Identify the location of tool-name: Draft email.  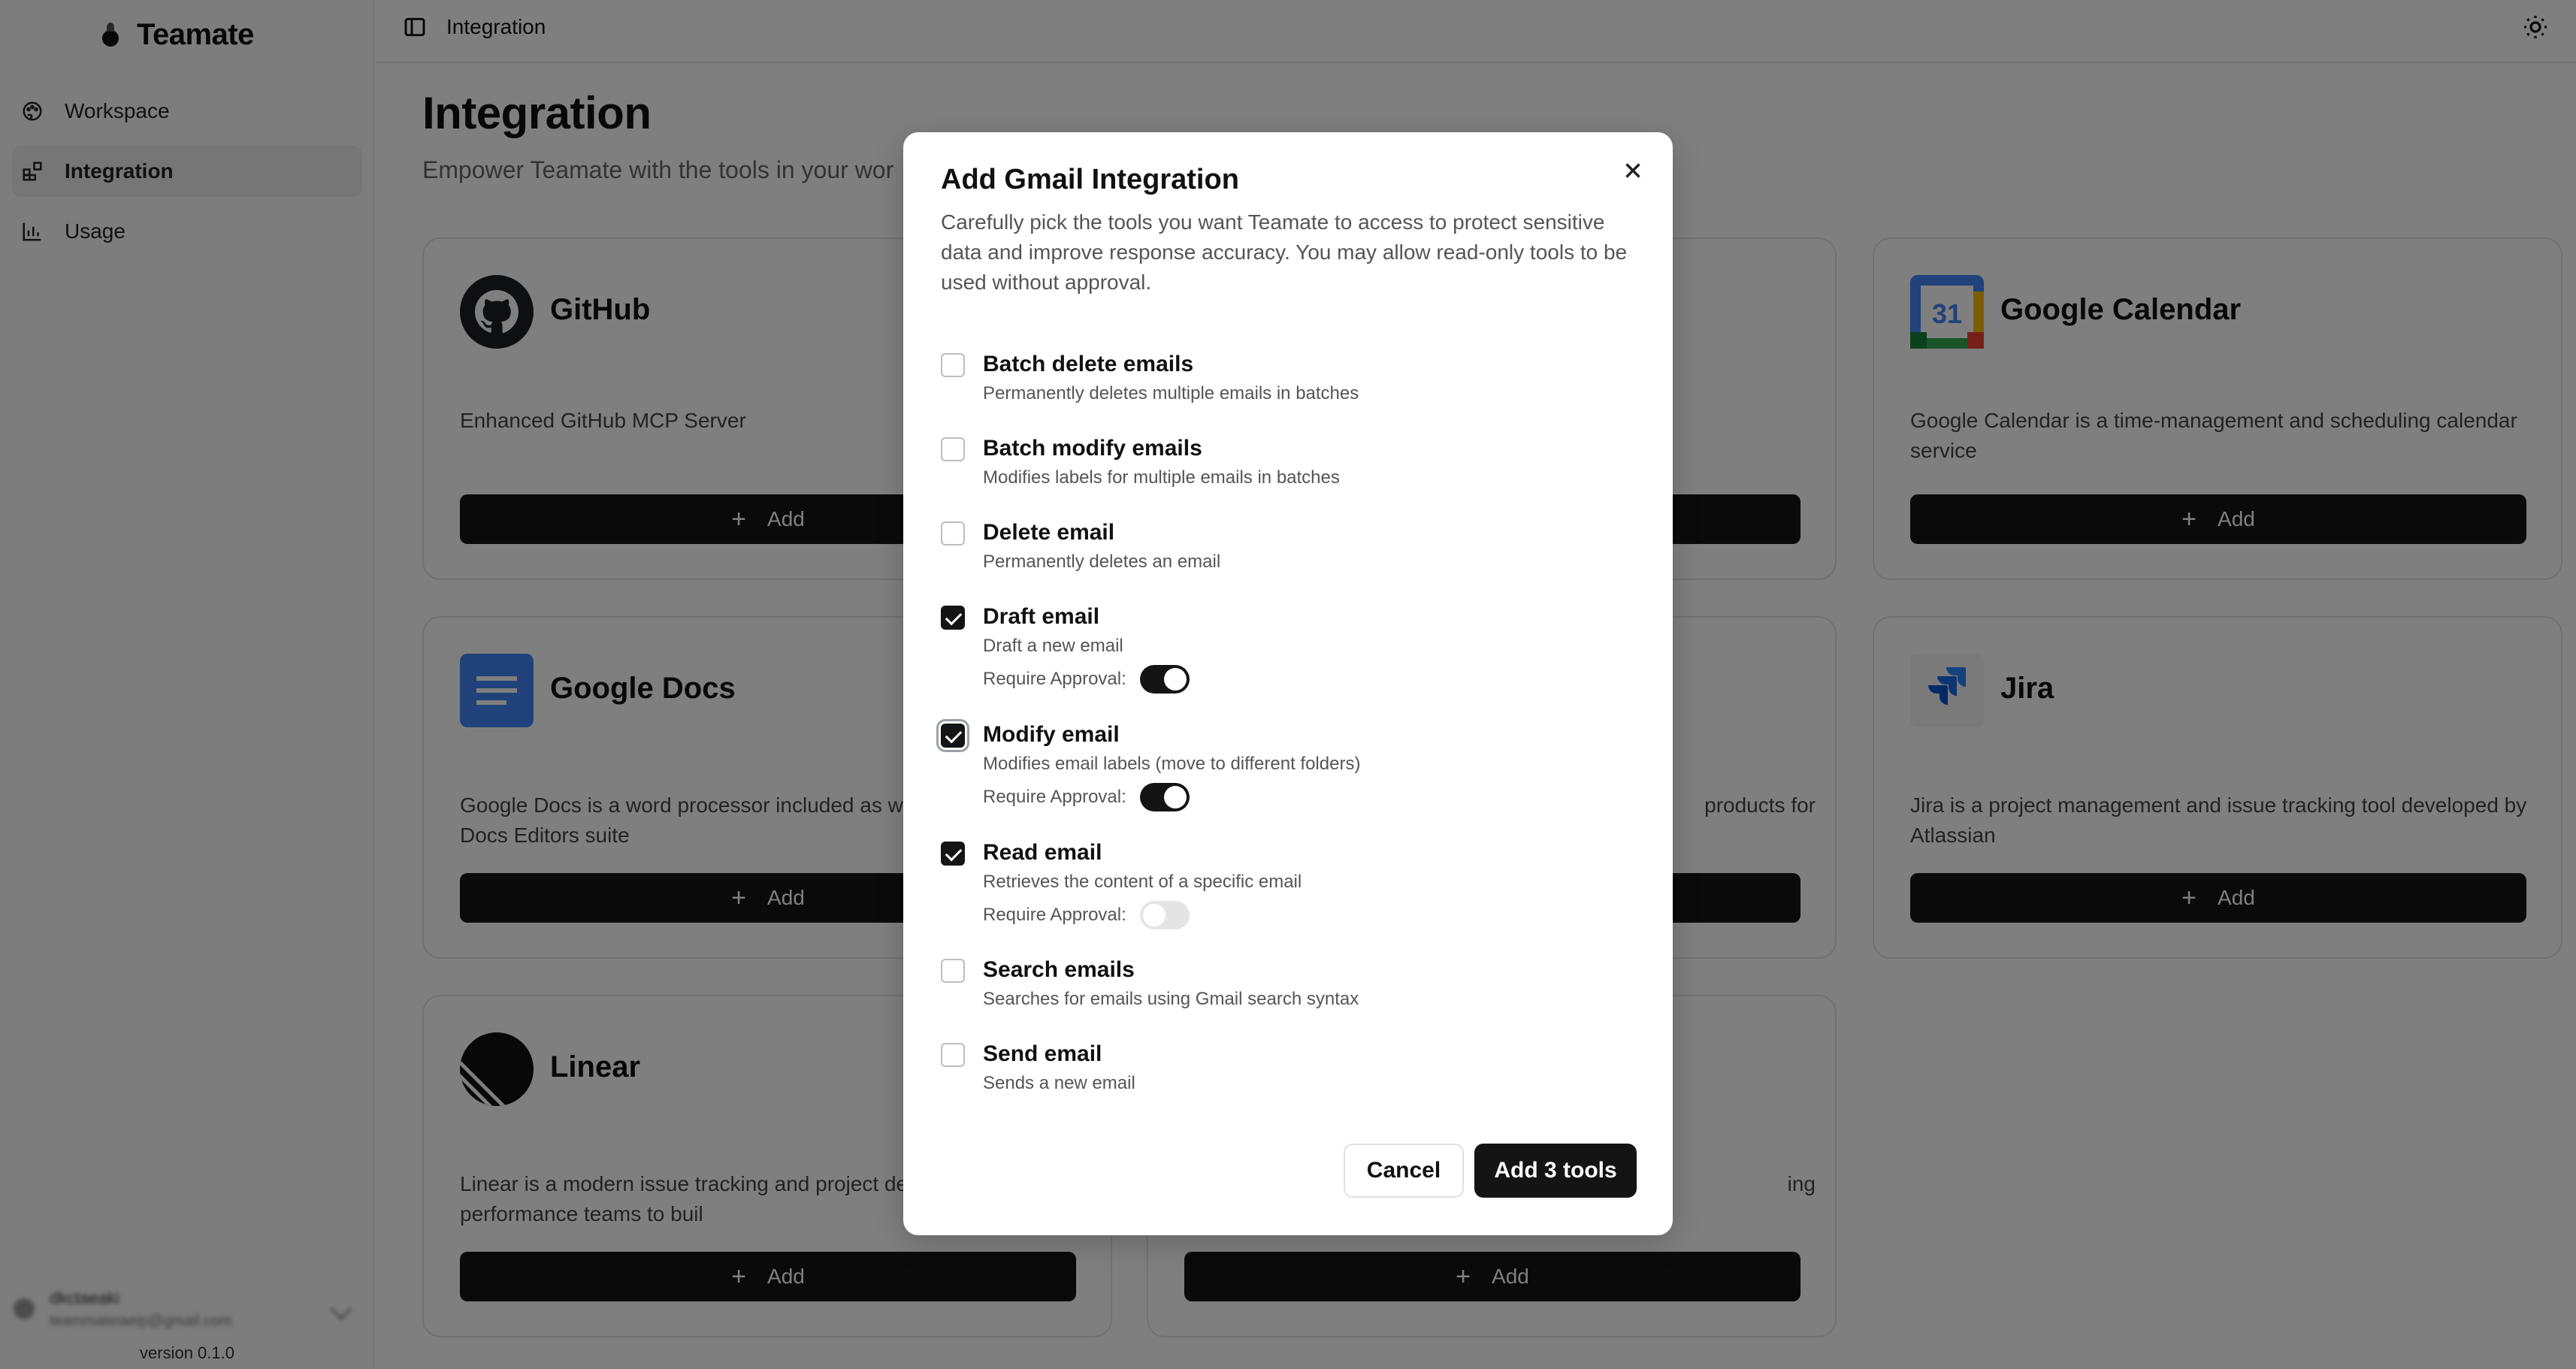
(1041, 616).